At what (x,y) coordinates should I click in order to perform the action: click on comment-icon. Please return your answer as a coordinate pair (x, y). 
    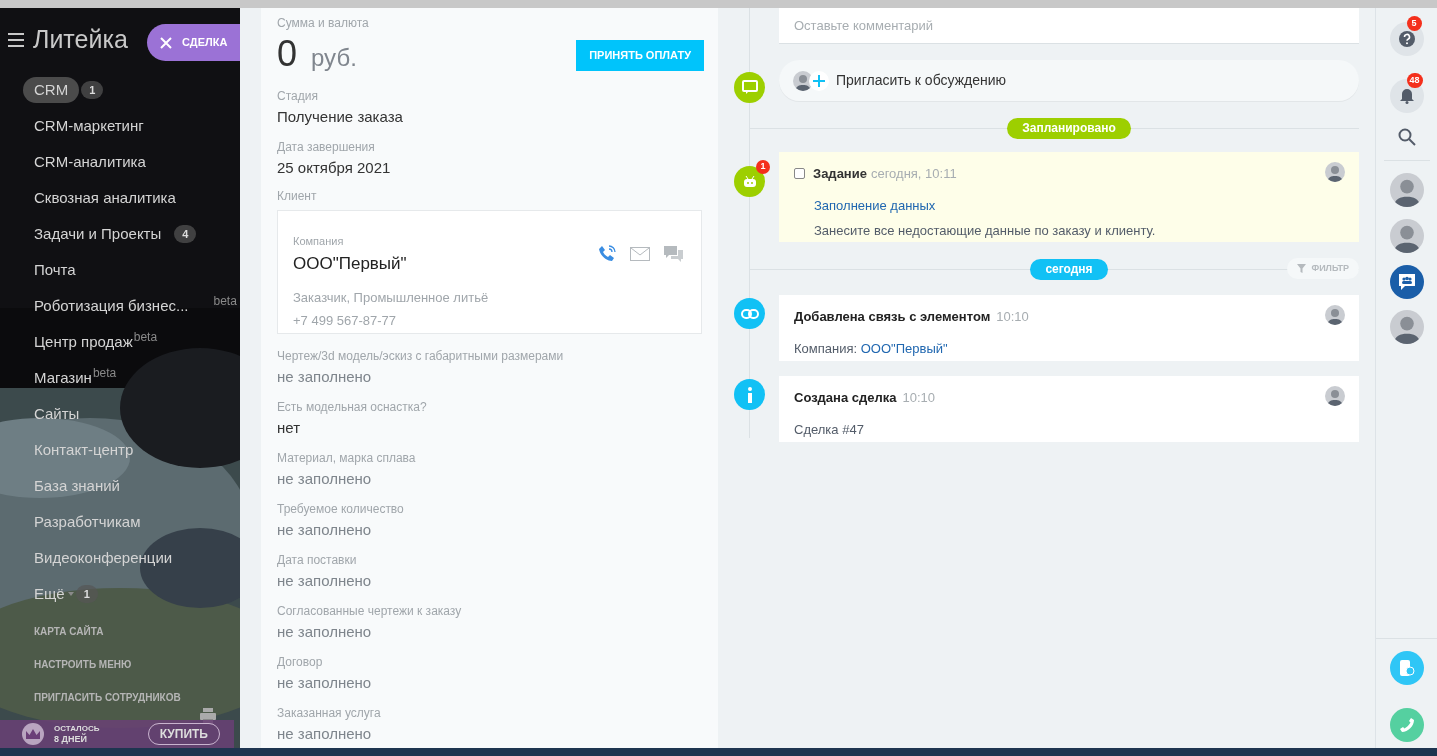
    Looking at the image, I should click on (749, 87).